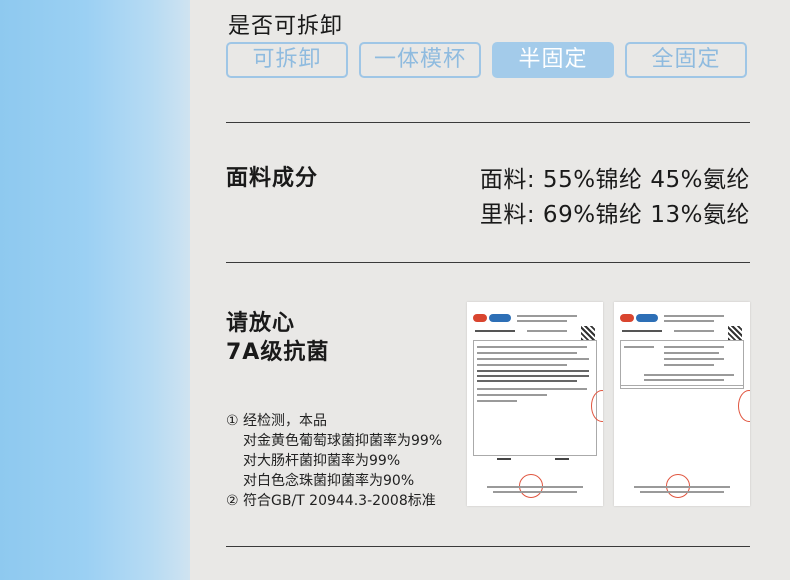  Describe the element at coordinates (261, 323) in the screenshot. I see `reassure-title: 请放心` at that location.